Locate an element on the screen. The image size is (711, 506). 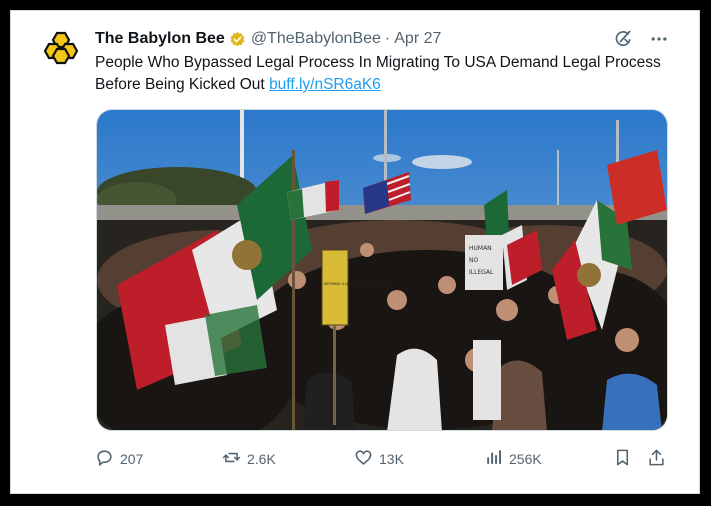
tweet-actions: 207 2.6K 13K 256K is located at coordinates (382, 459).